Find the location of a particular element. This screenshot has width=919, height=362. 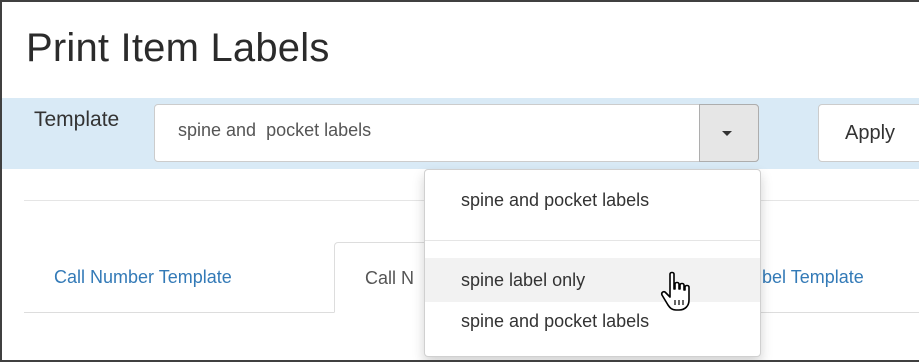

template-label: Template is located at coordinates (77, 119).